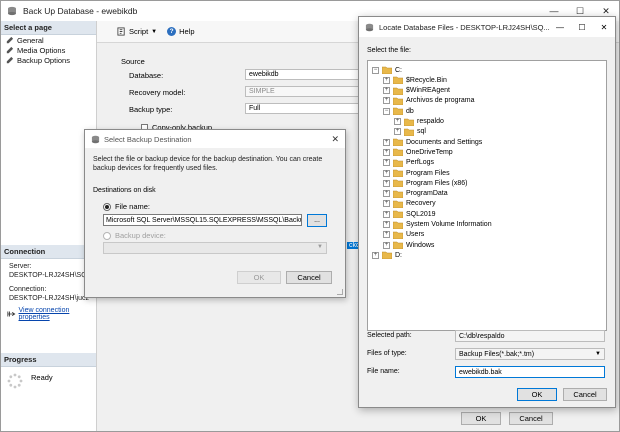 This screenshot has width=620, height=432. Describe the element at coordinates (358, 419) in the screenshot. I see `main-footer: OK Cancel` at that location.